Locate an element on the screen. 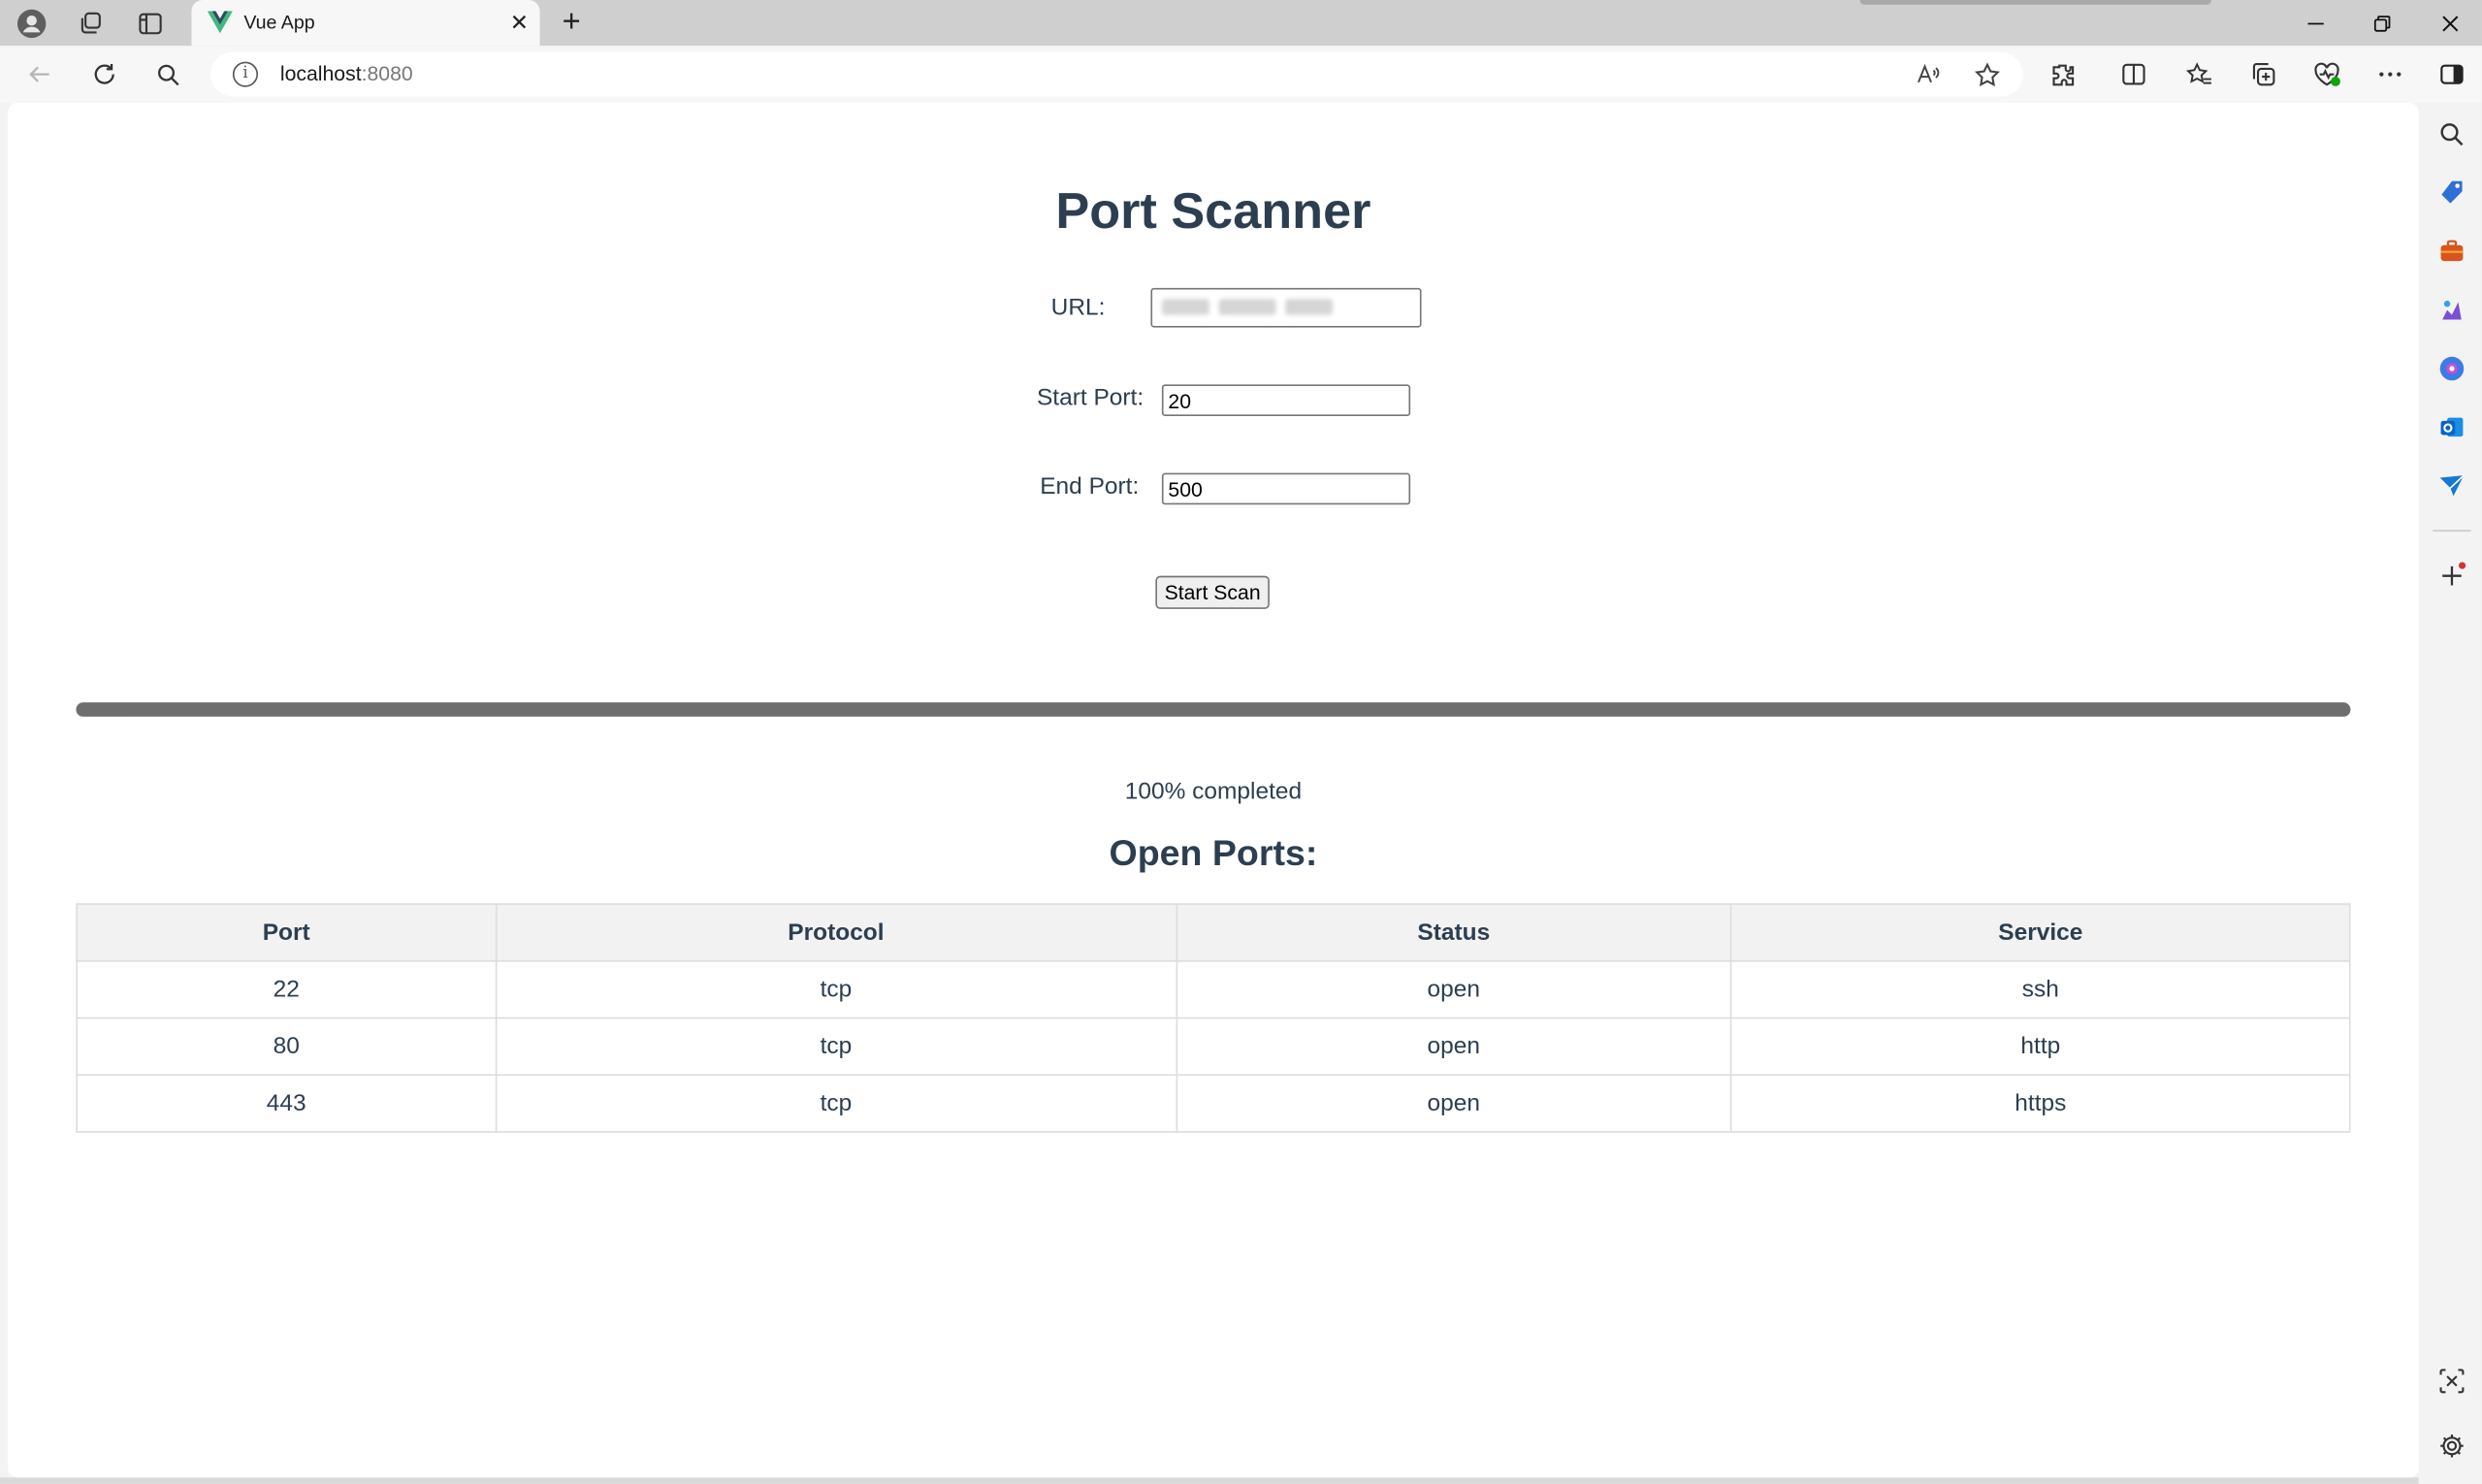 The image size is (2482, 1484). extensions-icon is located at coordinates (2063, 74).